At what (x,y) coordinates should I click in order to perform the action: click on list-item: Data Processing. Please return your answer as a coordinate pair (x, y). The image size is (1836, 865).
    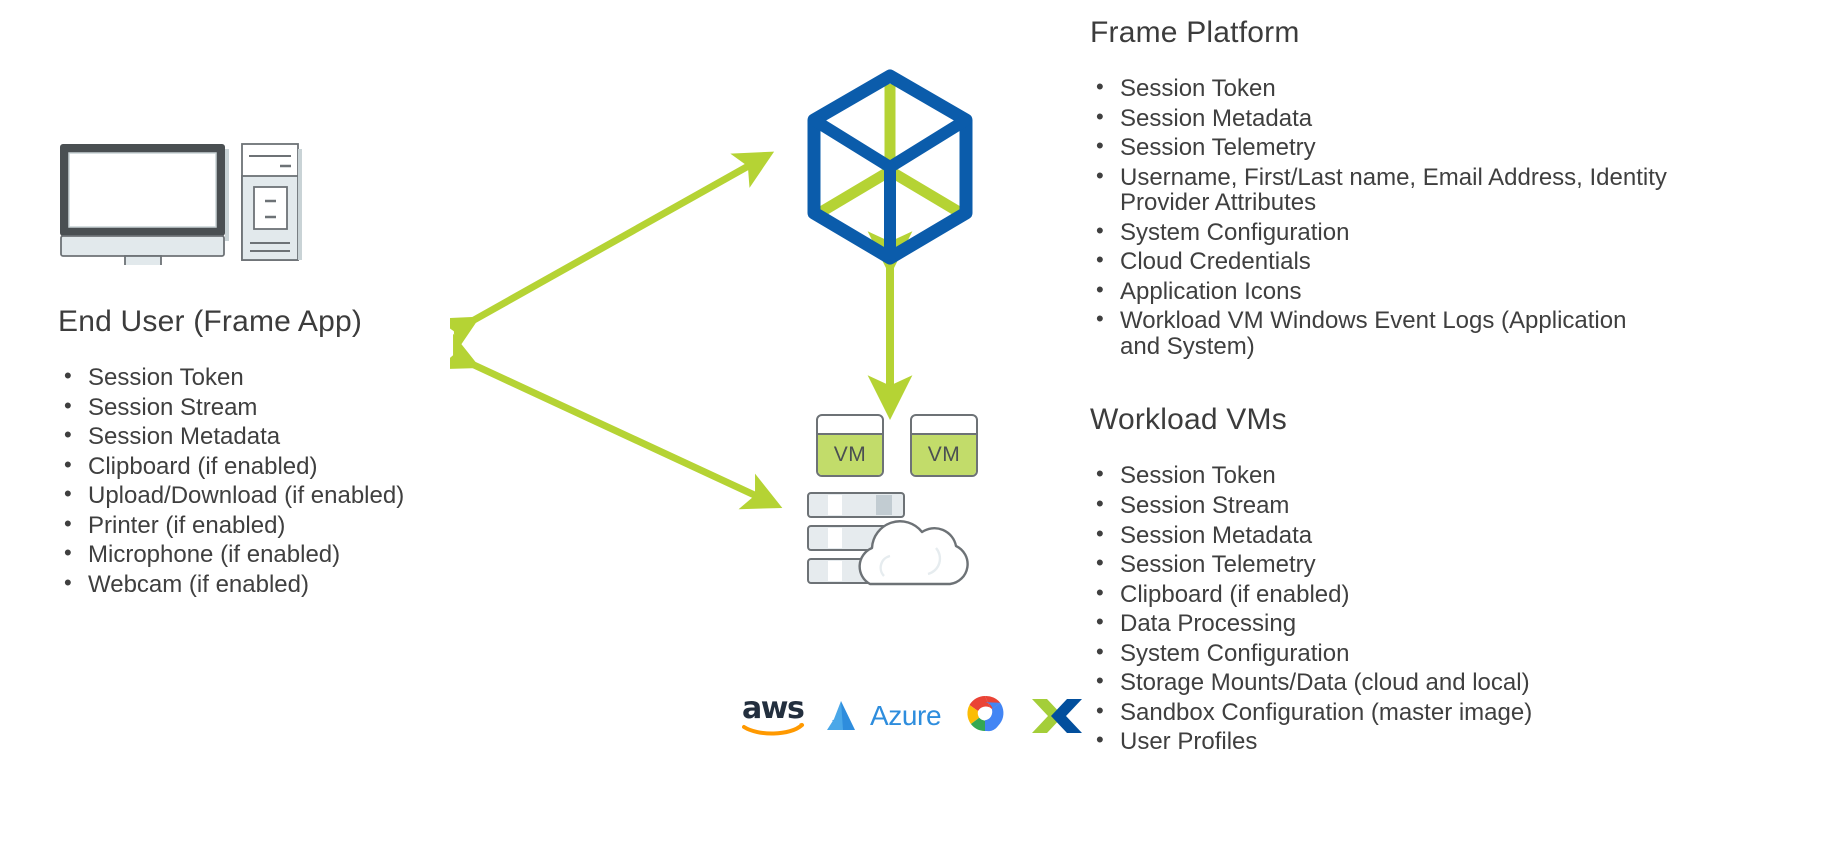
    Looking at the image, I should click on (1450, 623).